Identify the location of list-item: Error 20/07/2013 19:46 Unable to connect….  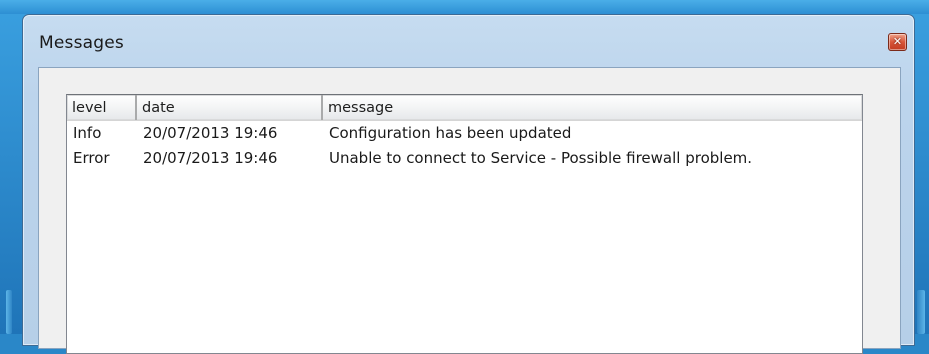
(464, 159).